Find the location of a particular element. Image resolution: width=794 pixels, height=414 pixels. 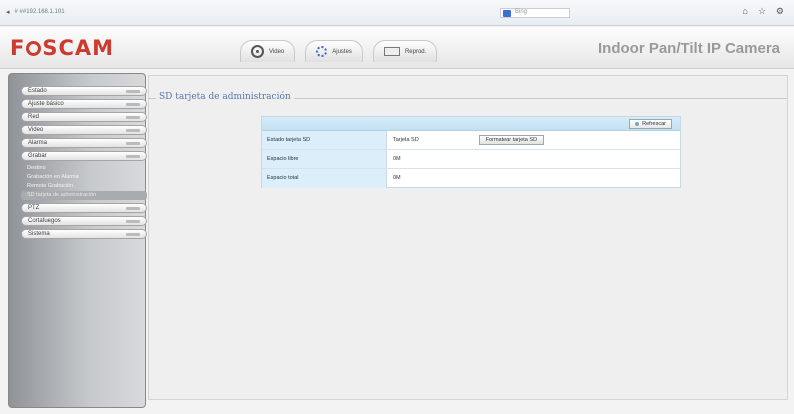

table-row: Espacio total 0M is located at coordinates (471, 178).